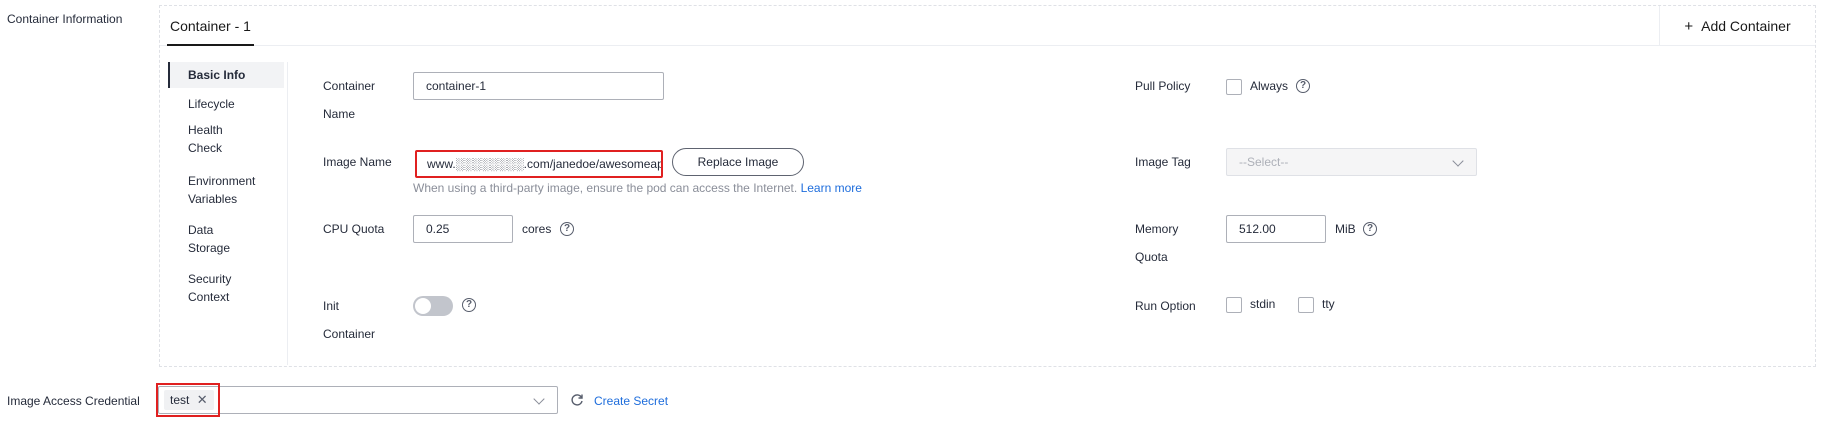 The image size is (1823, 421). I want to click on run-option-label: Run Option, so click(1165, 306).